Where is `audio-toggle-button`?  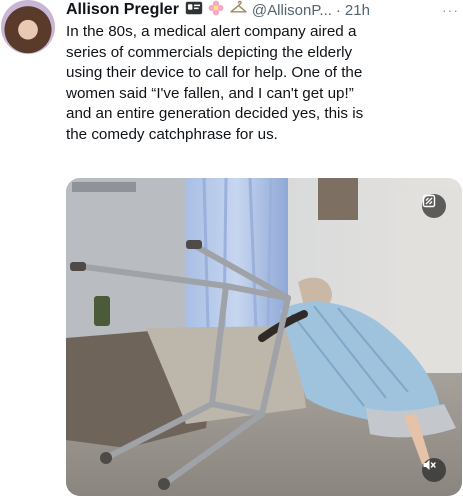 audio-toggle-button is located at coordinates (434, 470).